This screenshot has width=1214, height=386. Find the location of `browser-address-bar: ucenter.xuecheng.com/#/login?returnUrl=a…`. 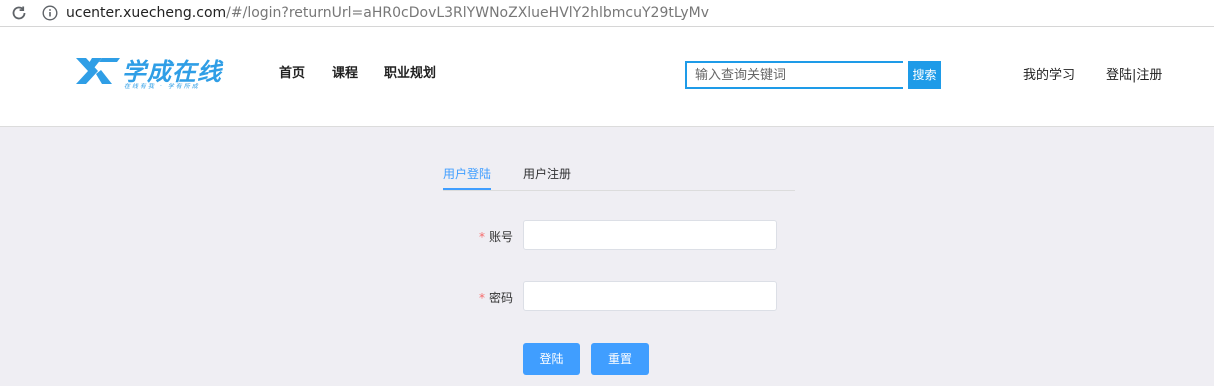

browser-address-bar: ucenter.xuecheng.com/#/login?returnUrl=a… is located at coordinates (607, 13).